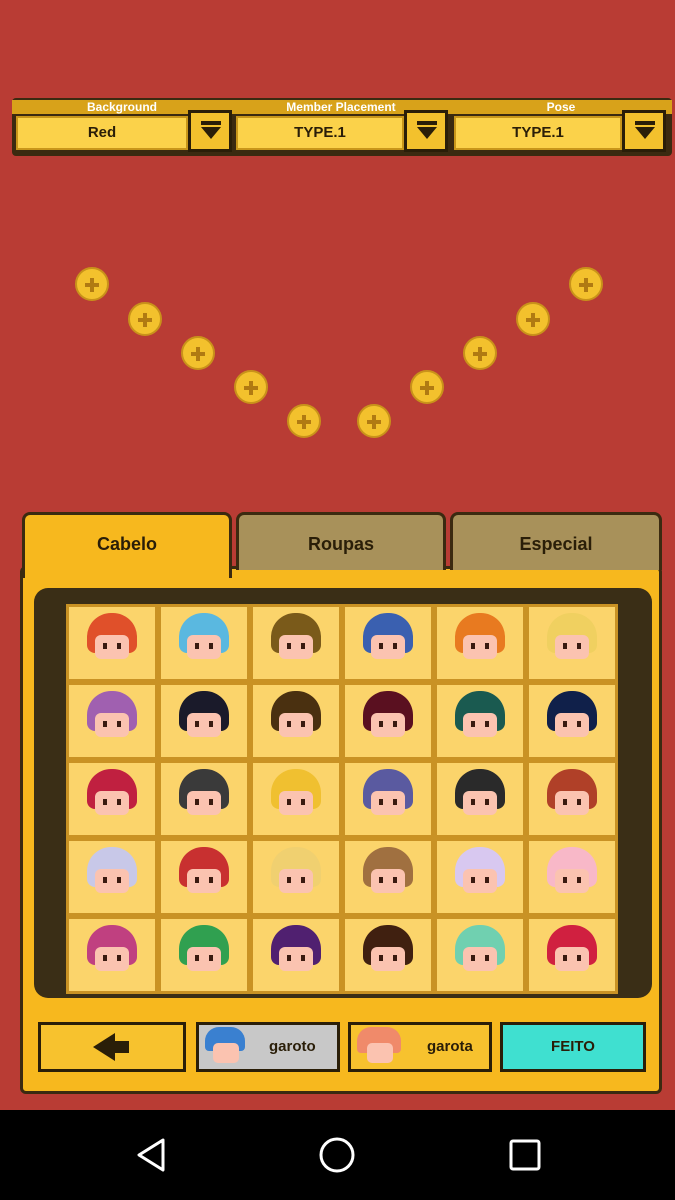  What do you see at coordinates (525, 1155) in the screenshot?
I see `recents-nav-icon` at bounding box center [525, 1155].